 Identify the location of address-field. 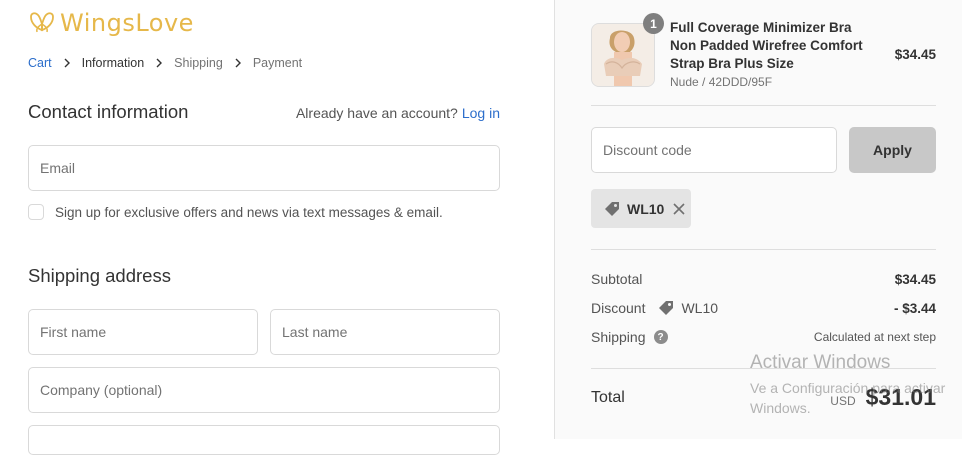
(264, 440).